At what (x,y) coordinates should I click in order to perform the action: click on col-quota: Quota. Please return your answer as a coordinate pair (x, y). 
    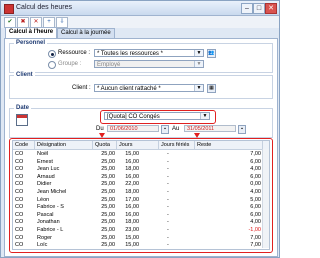
    Looking at the image, I should click on (105, 145).